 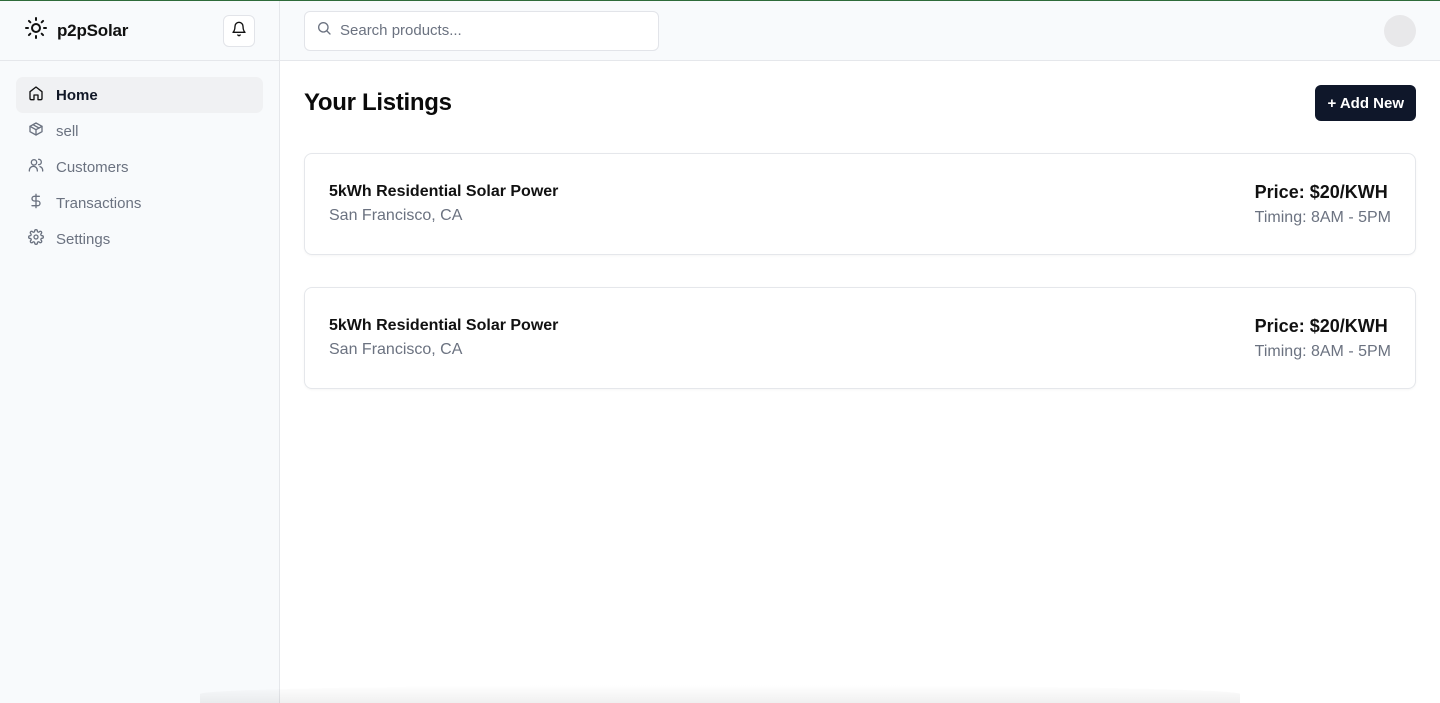 I want to click on package-icon, so click(x=36, y=131).